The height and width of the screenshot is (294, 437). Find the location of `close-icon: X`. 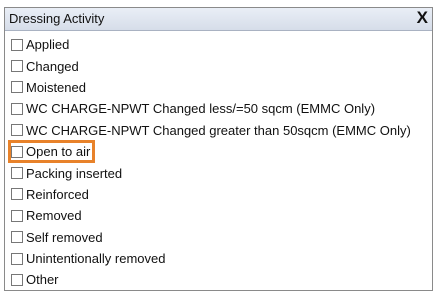

close-icon: X is located at coordinates (422, 18).